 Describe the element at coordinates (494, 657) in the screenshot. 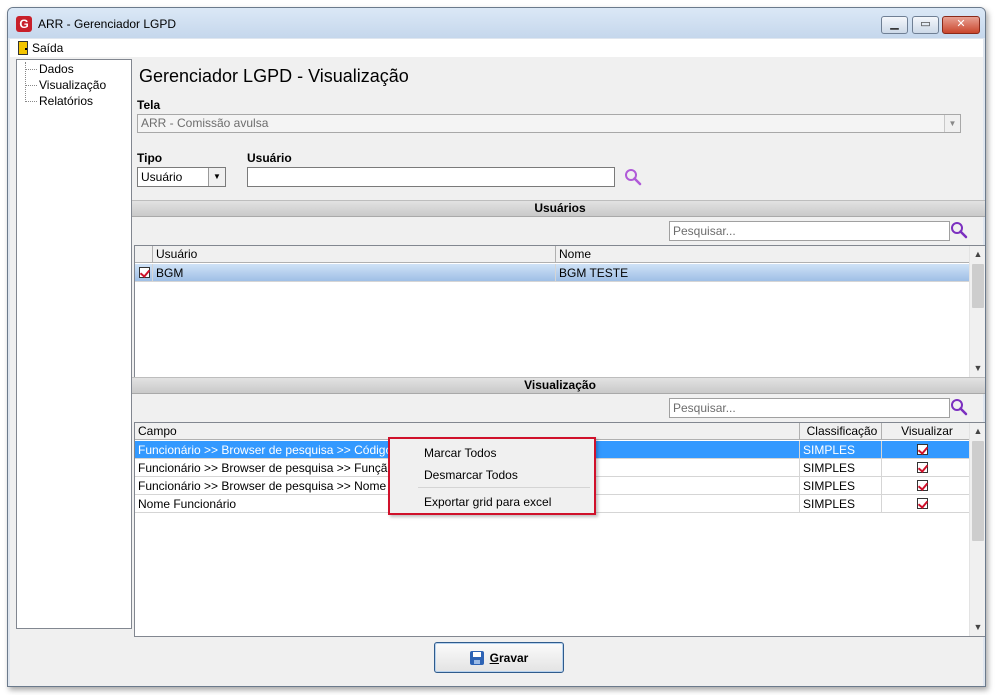

I see `save-label-mnemonic: G` at that location.